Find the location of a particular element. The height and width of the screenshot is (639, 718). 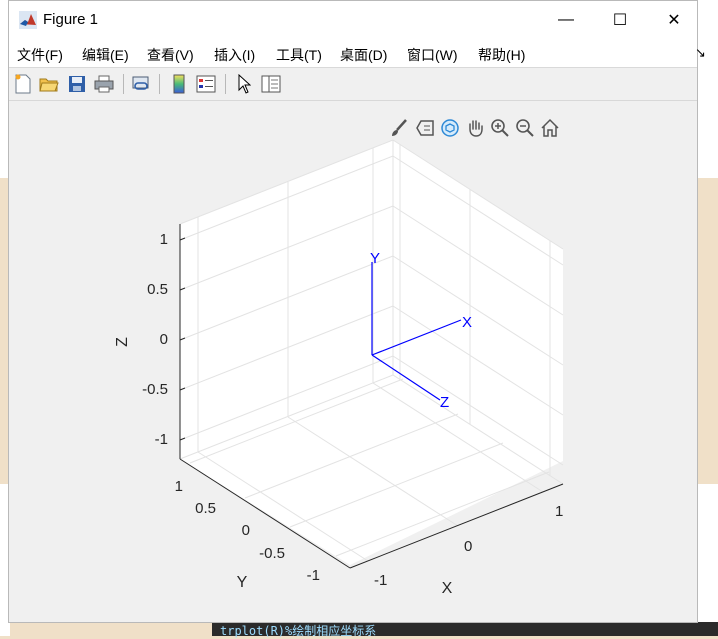

x-tick-label: 0 is located at coordinates (468, 546).